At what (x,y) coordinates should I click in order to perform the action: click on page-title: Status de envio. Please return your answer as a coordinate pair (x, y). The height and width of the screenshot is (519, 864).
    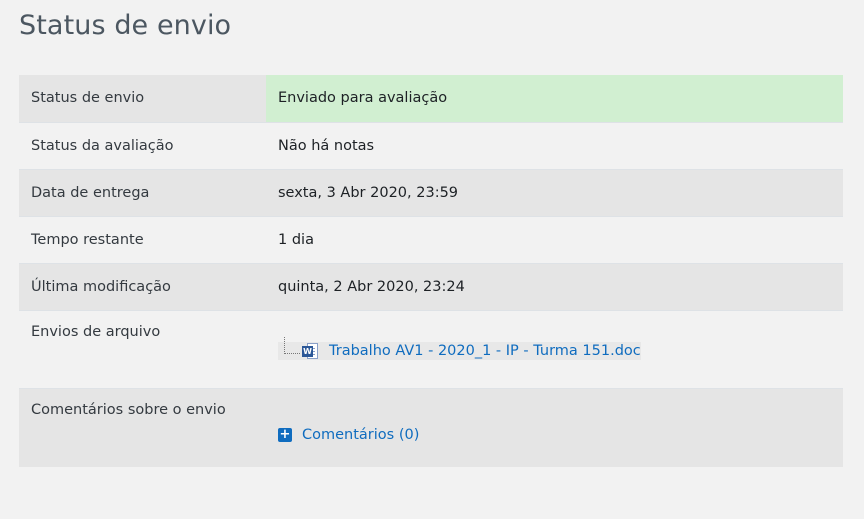
    Looking at the image, I should click on (125, 25).